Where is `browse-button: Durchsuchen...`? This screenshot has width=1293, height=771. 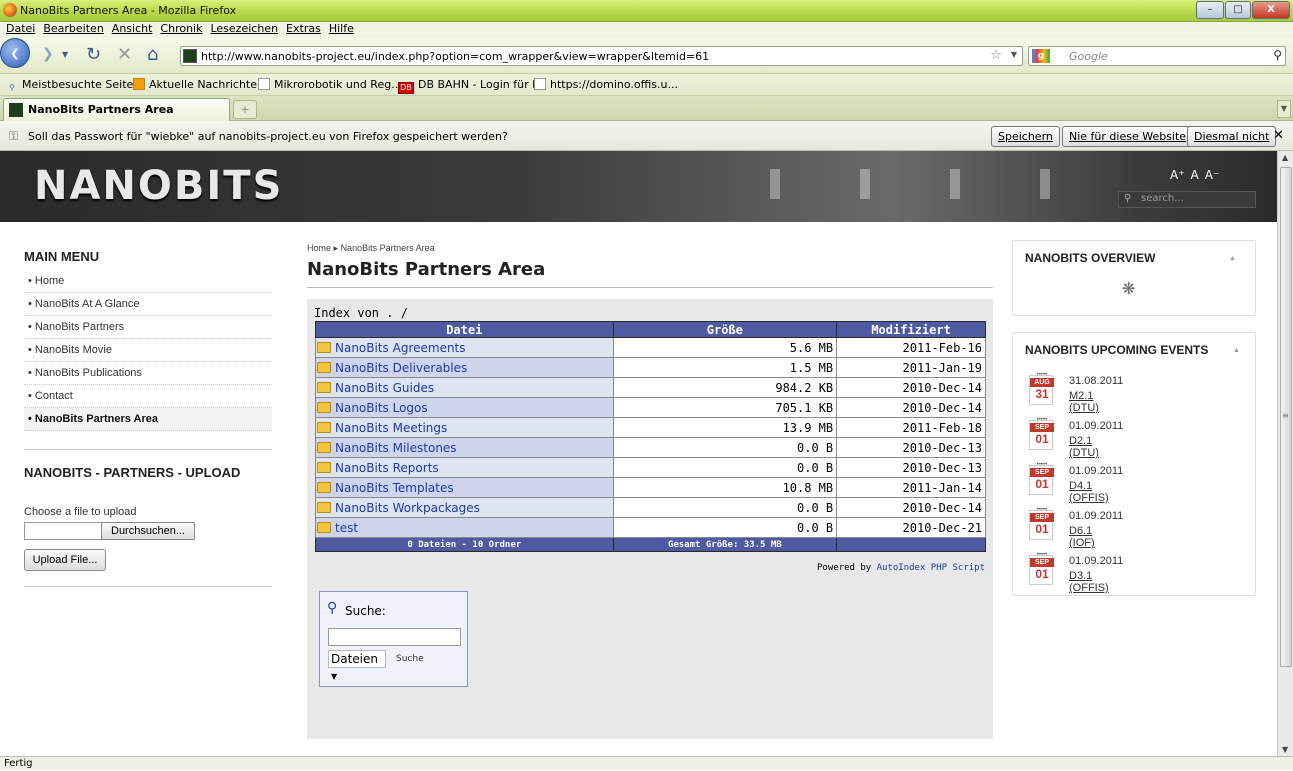
browse-button: Durchsuchen... is located at coordinates (148, 531).